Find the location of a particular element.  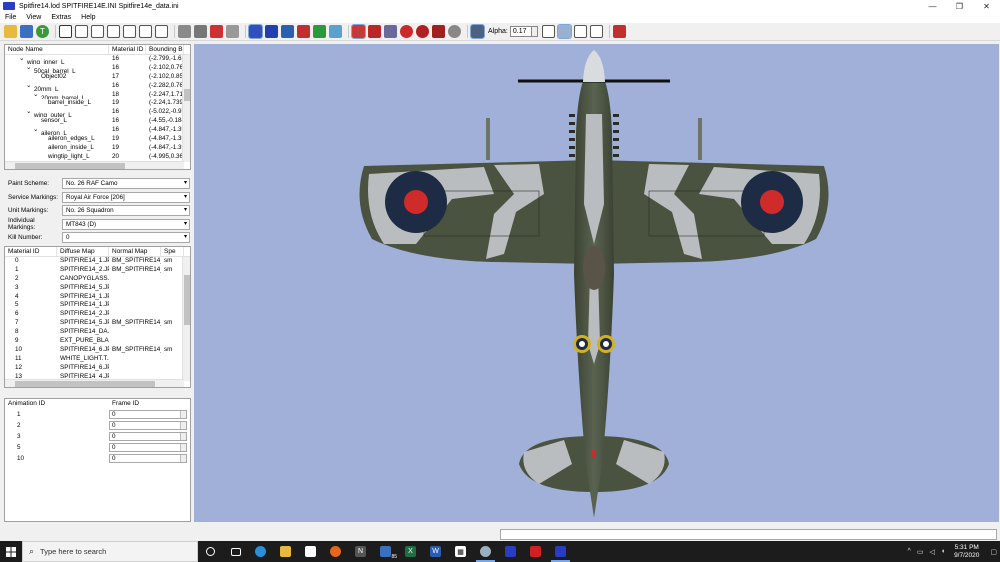

material-row: 1 SPITFIRE14_2.JPGBM_SPITFIRE14_...sm is located at coordinates (97, 270).